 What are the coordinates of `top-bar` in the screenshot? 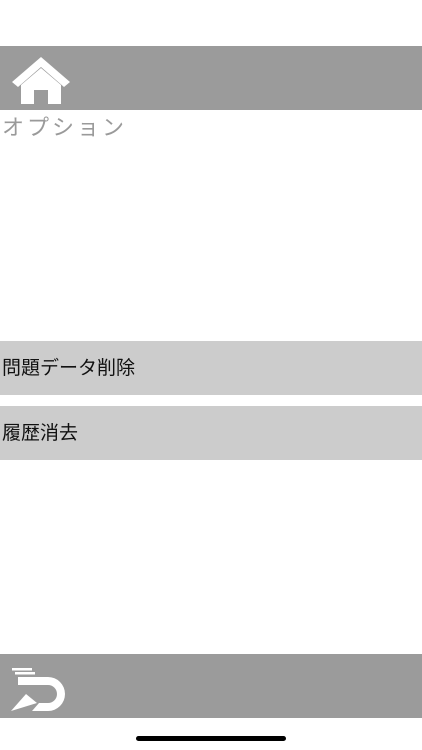 It's located at (211, 78).